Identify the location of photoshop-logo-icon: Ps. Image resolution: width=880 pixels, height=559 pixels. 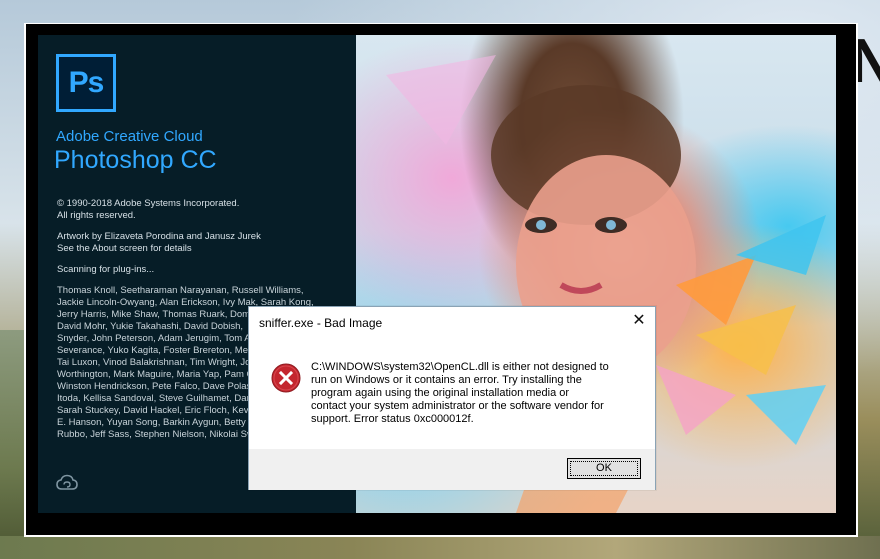
(86, 83).